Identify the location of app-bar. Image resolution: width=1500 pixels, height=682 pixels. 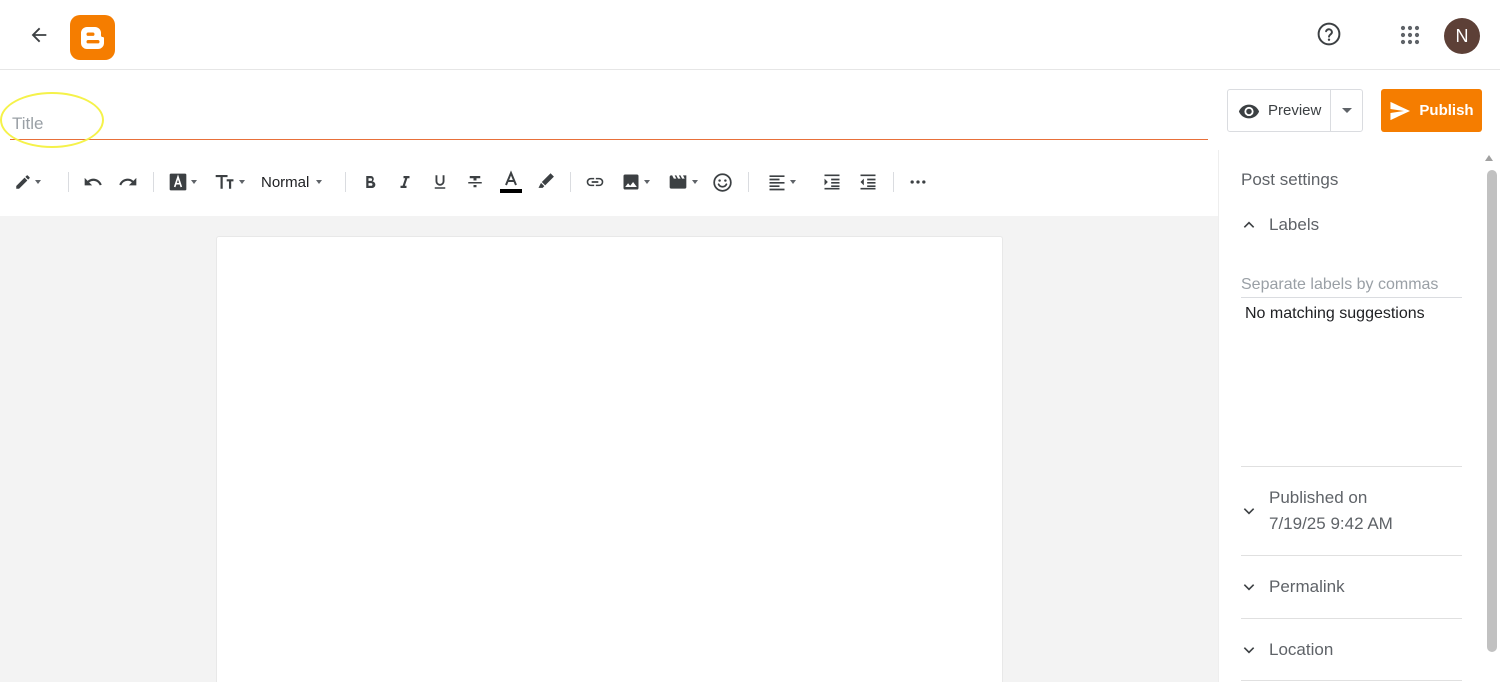
(750, 35).